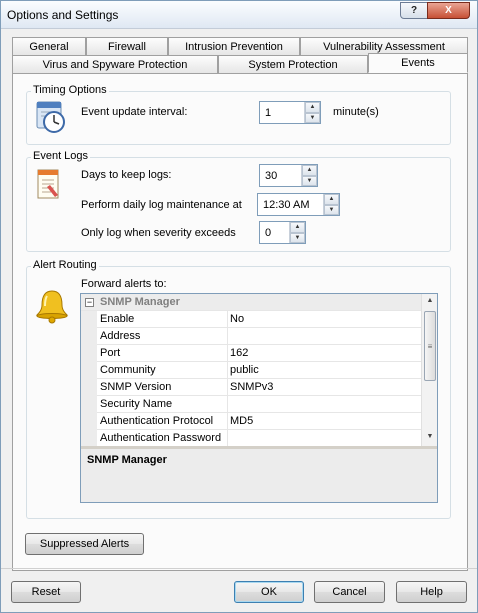  I want to click on suppressed-alerts-button: Suppressed Alerts, so click(84, 544).